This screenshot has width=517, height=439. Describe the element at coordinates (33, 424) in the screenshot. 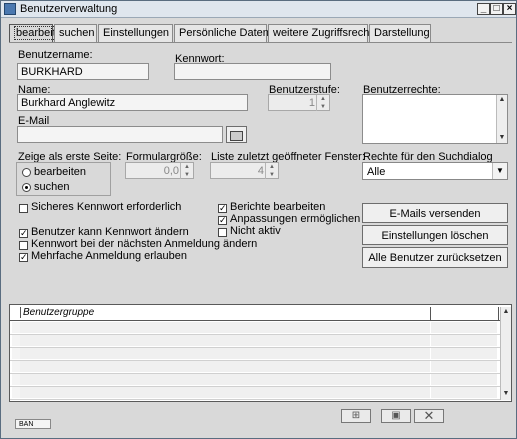

I see `status-code: BAN` at that location.